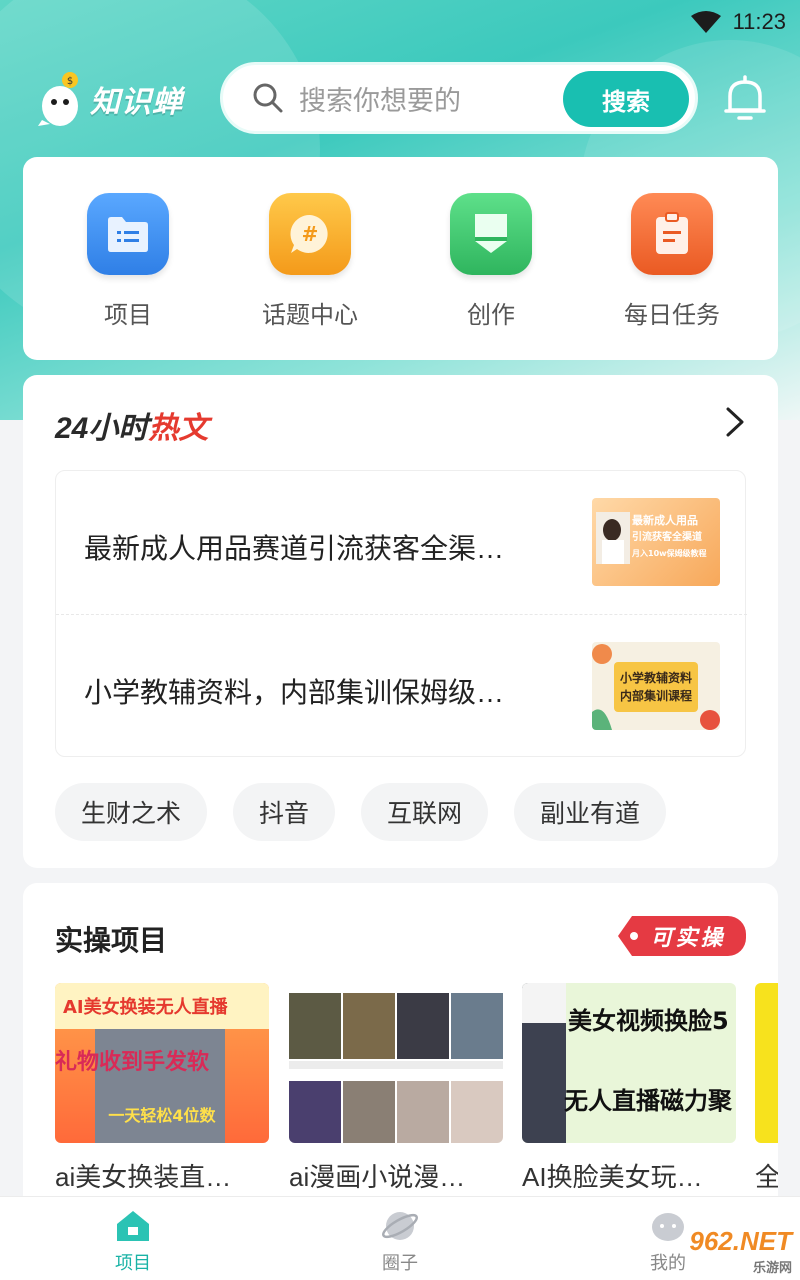  Describe the element at coordinates (111, 940) in the screenshot. I see `projects-title: 实操项目` at that location.